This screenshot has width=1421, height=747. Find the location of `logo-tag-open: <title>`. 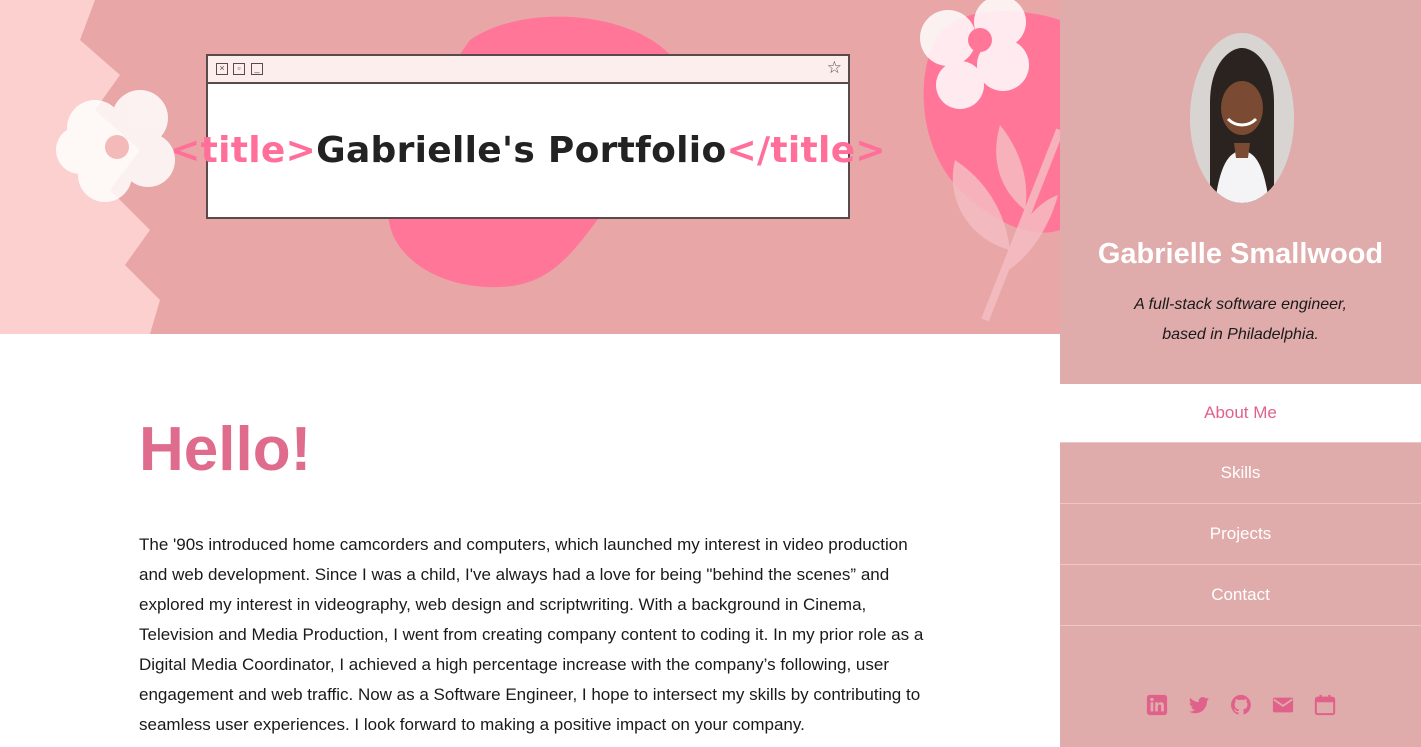

logo-tag-open: <title> is located at coordinates (243, 150).